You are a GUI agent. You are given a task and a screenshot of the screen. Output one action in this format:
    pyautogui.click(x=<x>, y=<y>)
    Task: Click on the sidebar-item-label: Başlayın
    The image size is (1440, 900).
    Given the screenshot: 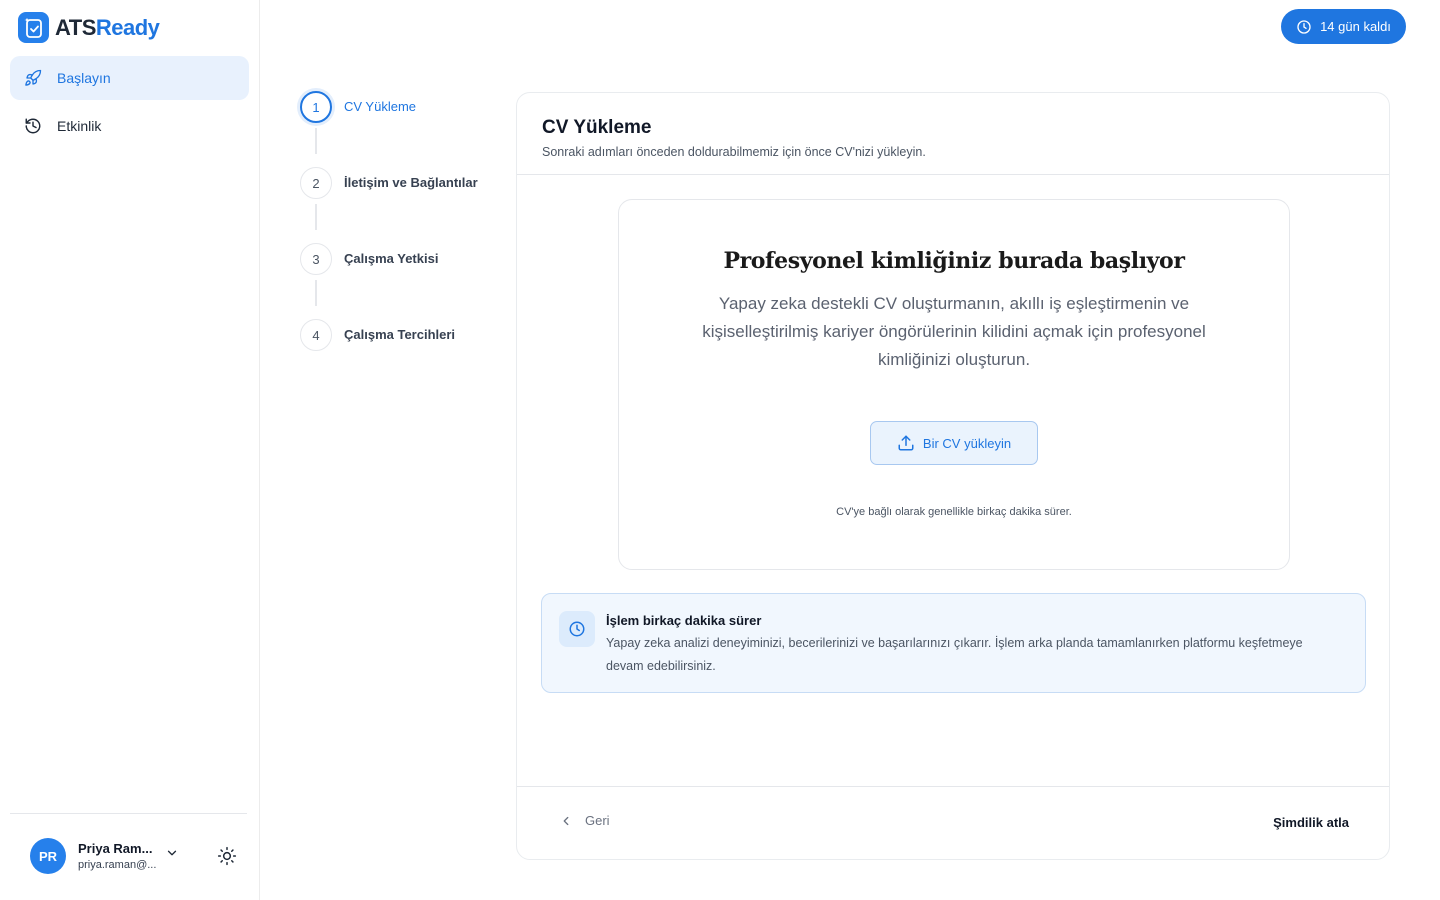 What is the action you would take?
    pyautogui.click(x=84, y=78)
    